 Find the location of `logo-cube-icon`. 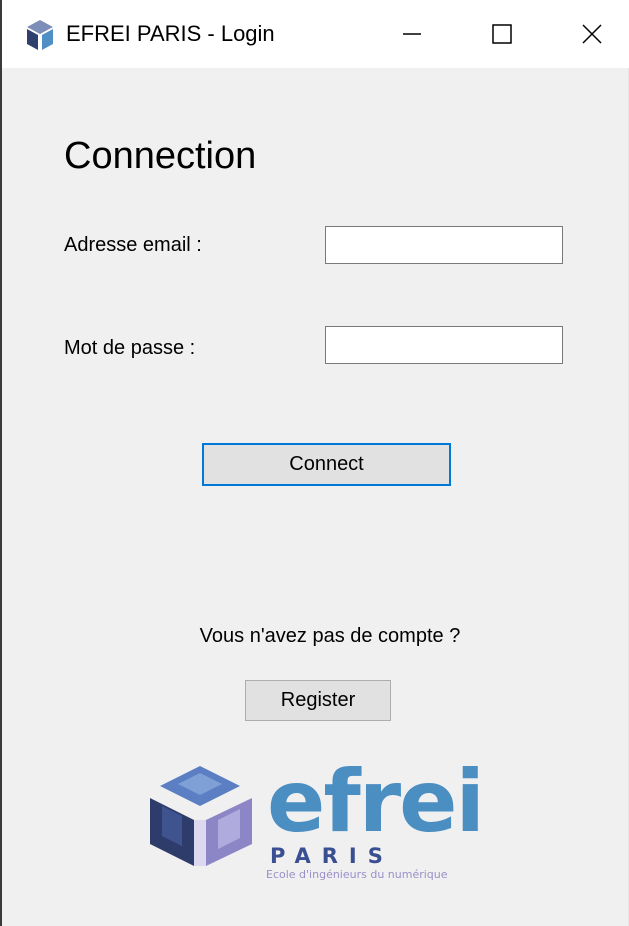

logo-cube-icon is located at coordinates (201, 816).